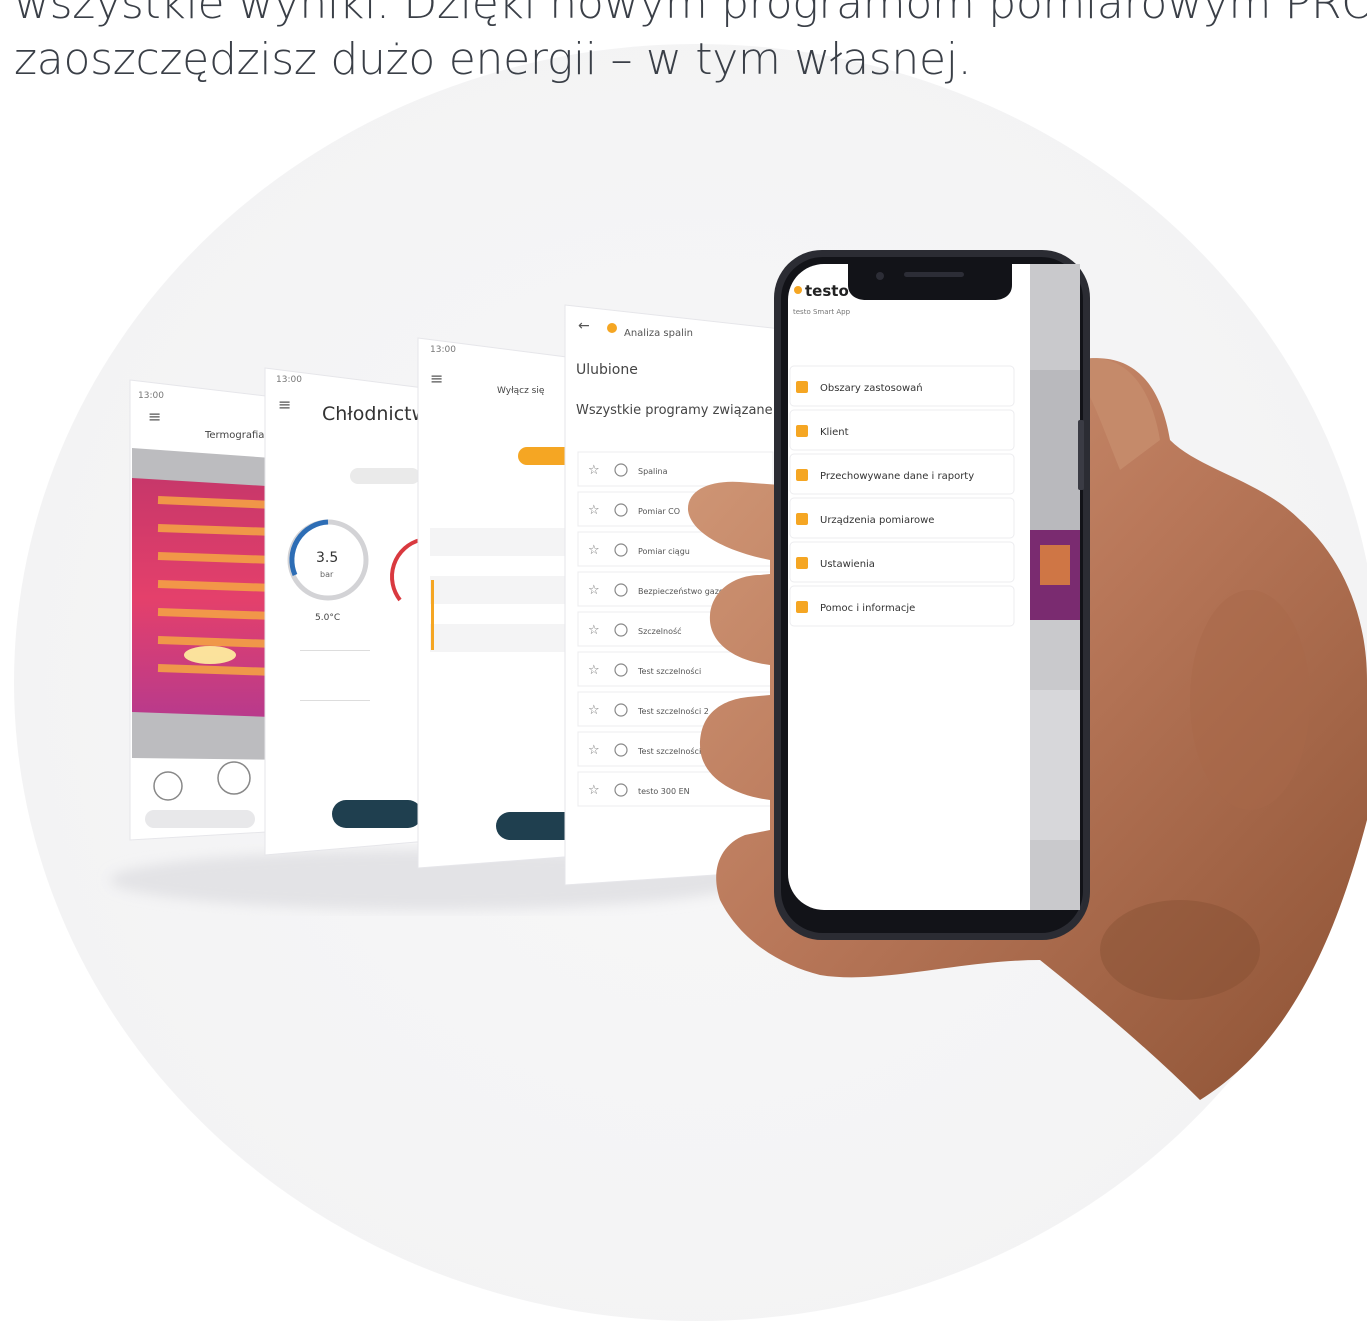  What do you see at coordinates (151, 396) in the screenshot?
I see `screen1-time: 13:00` at bounding box center [151, 396].